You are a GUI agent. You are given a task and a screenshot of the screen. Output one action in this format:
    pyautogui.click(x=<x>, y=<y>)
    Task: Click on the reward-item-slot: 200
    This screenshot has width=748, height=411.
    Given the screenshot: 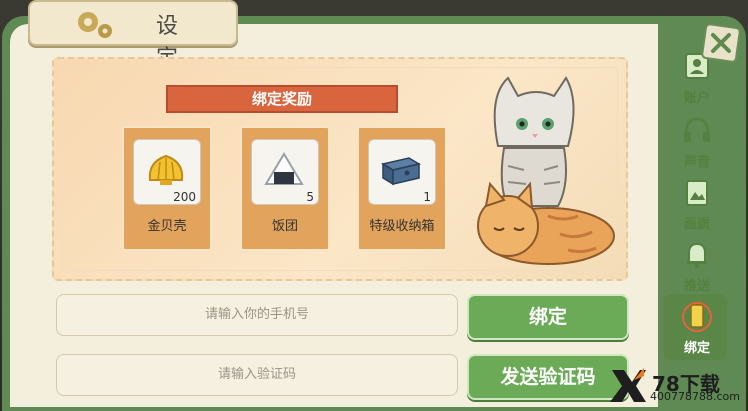 What is the action you would take?
    pyautogui.click(x=167, y=172)
    